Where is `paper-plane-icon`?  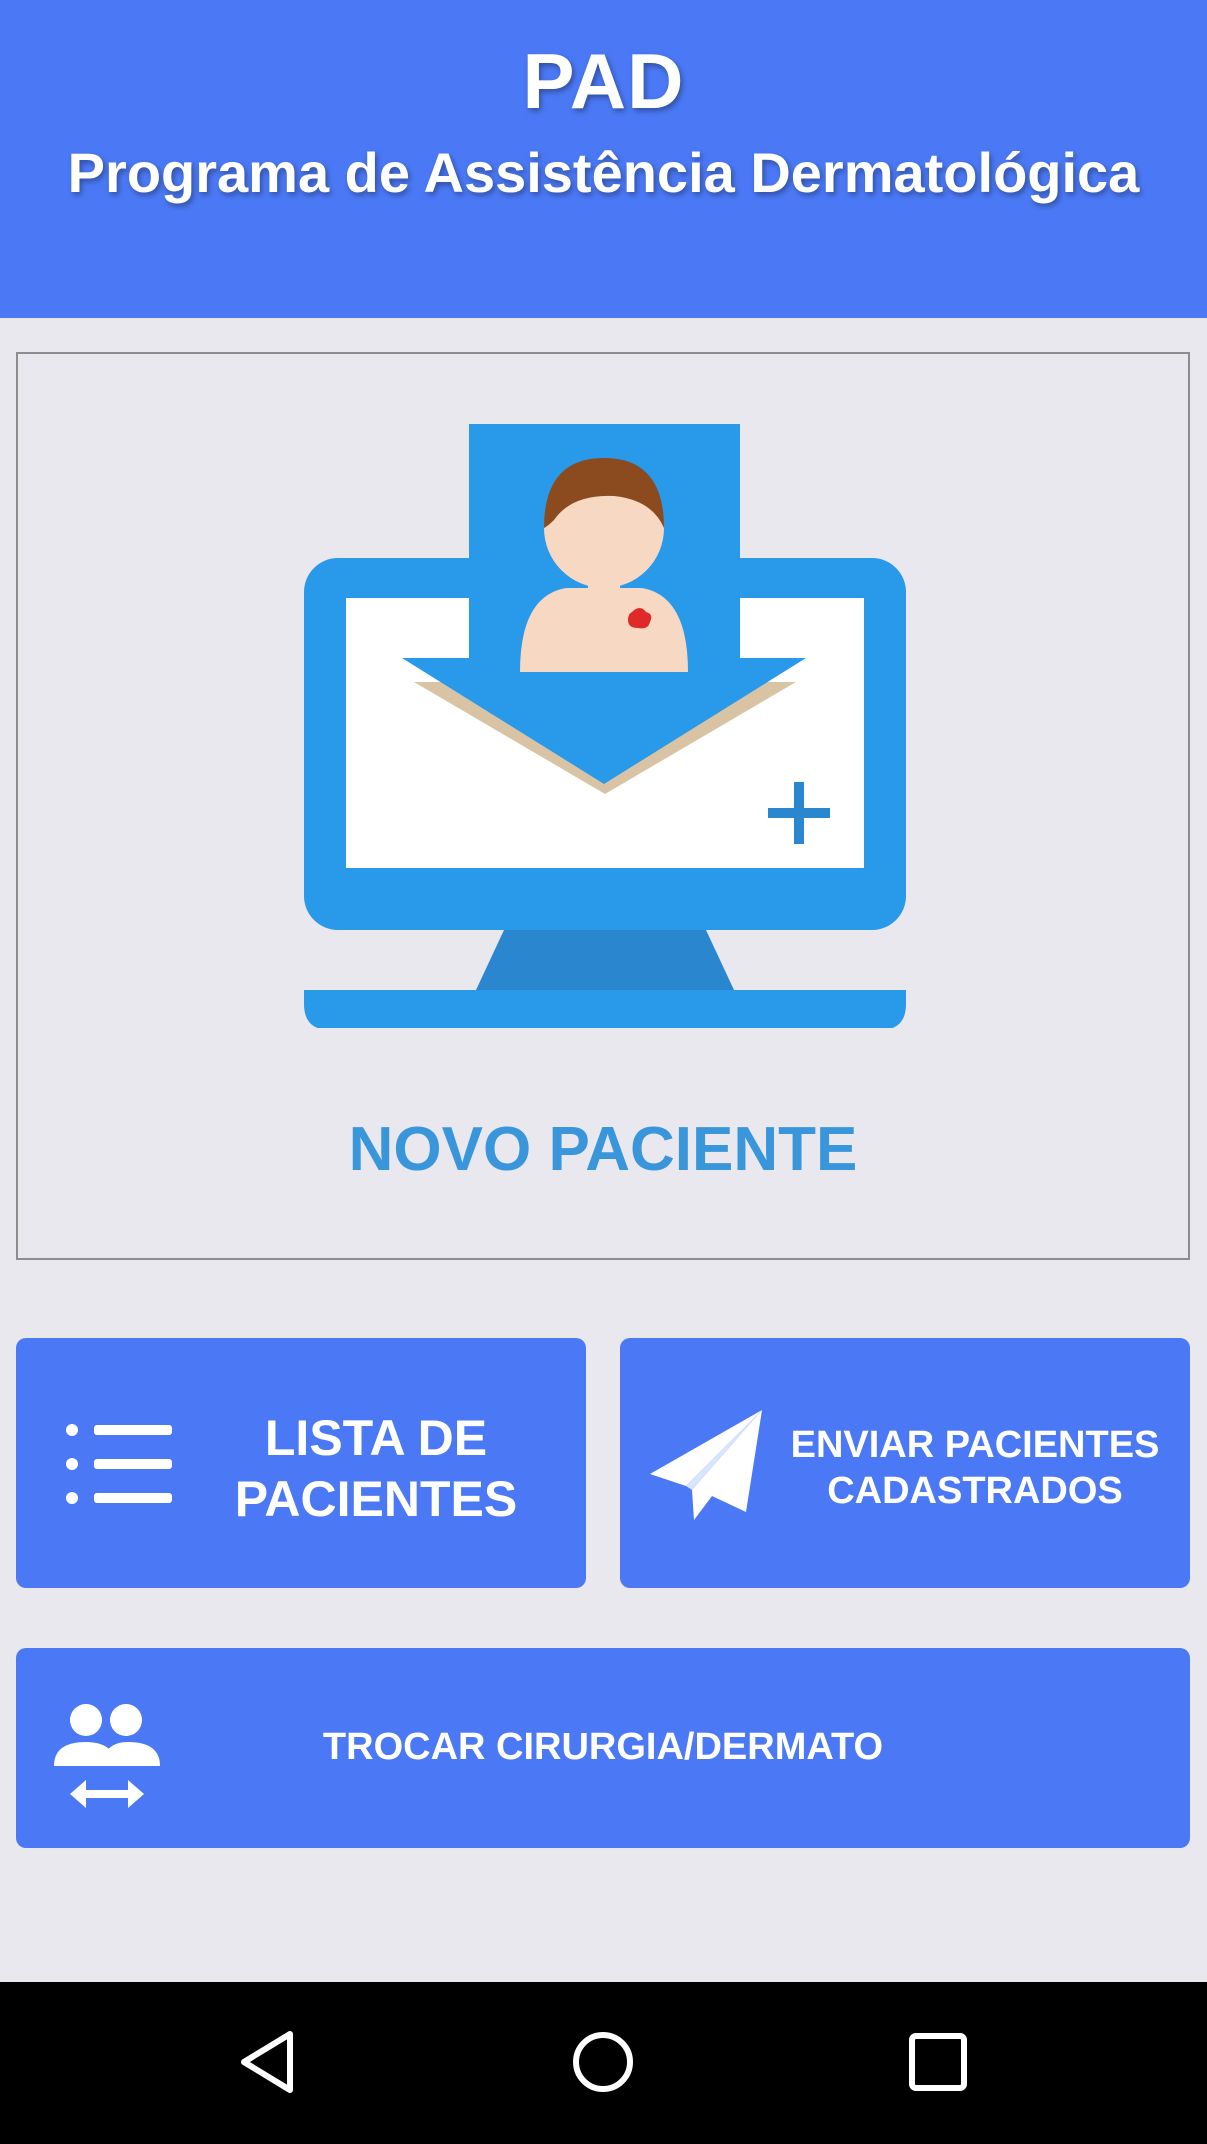
paper-plane-icon is located at coordinates (706, 1465).